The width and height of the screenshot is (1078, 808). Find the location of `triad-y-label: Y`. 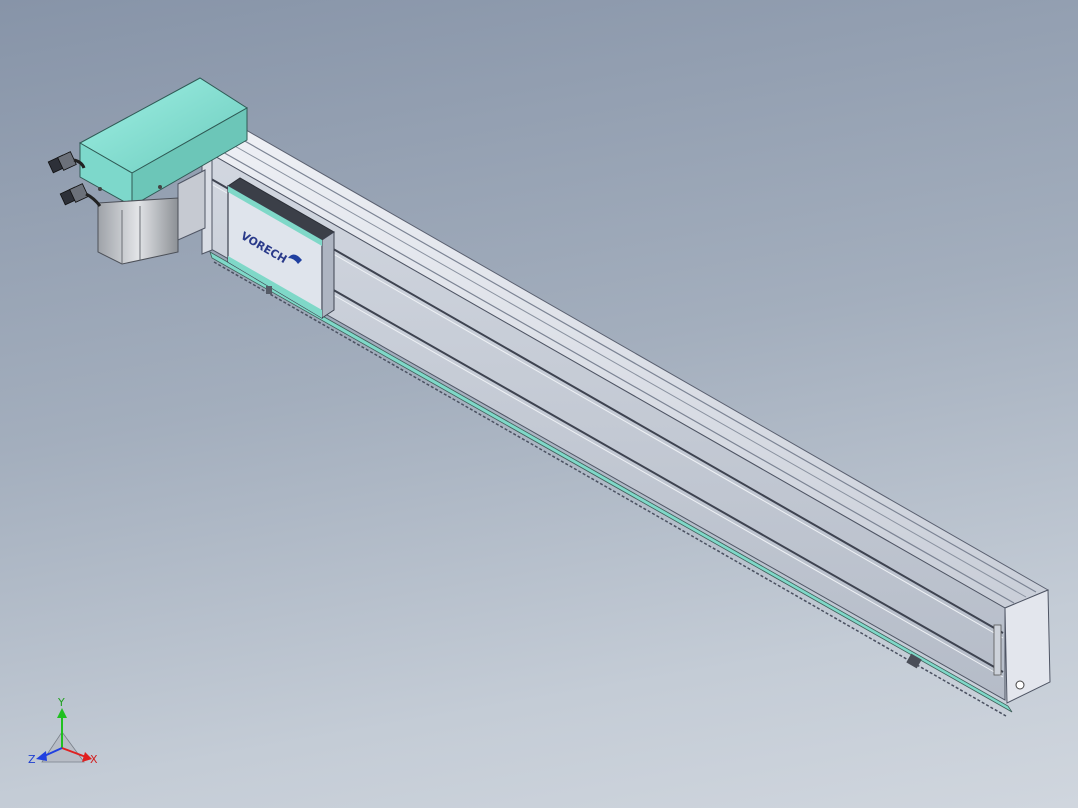

triad-y-label: Y is located at coordinates (61, 702).